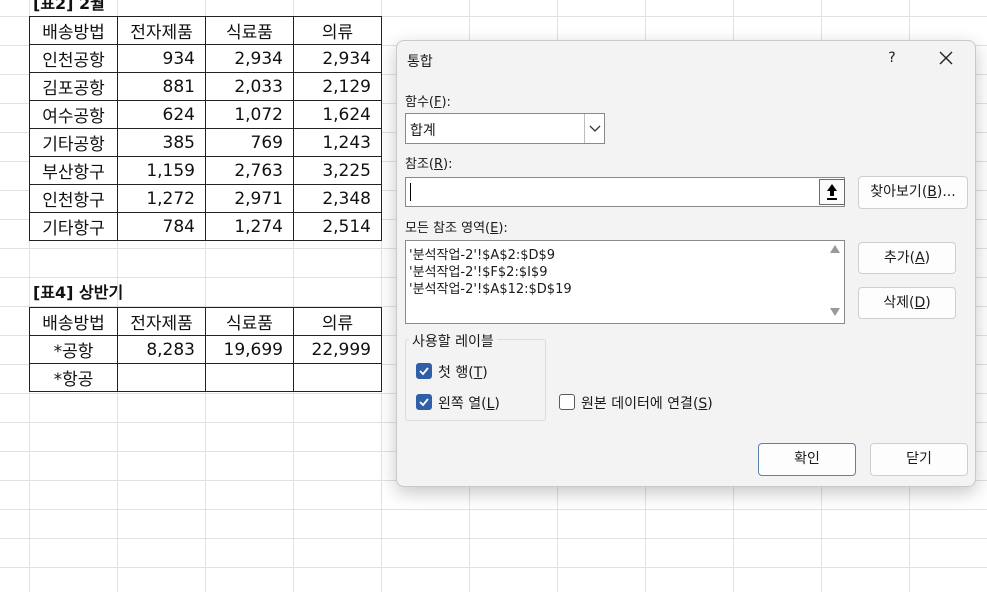 The image size is (987, 592). I want to click on list-item: '분석작업-2'!$A$12:$D$19, so click(490, 287).